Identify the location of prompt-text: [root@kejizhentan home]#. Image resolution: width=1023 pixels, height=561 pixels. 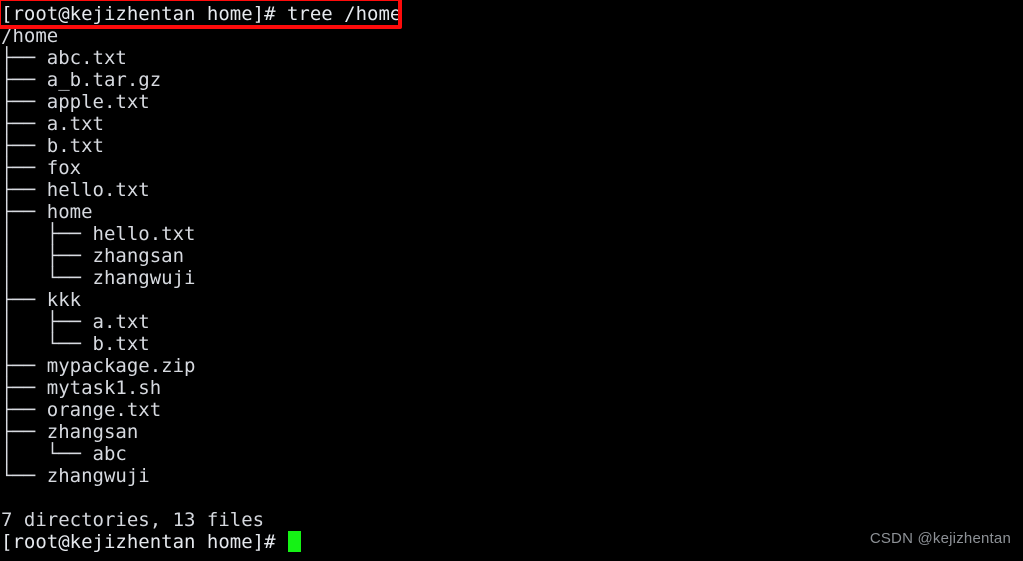
(144, 542).